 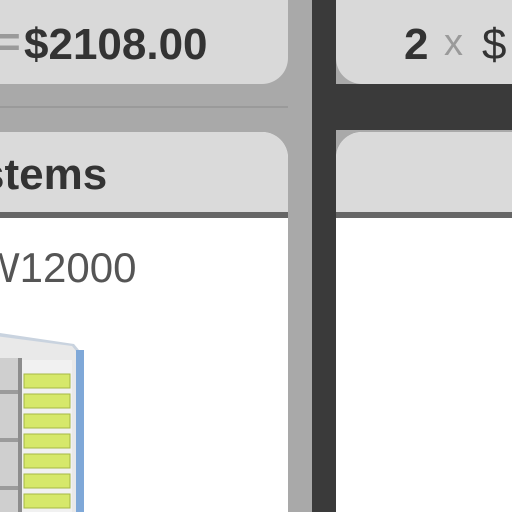 What do you see at coordinates (453, 43) in the screenshot?
I see `multiply-sign: x` at bounding box center [453, 43].